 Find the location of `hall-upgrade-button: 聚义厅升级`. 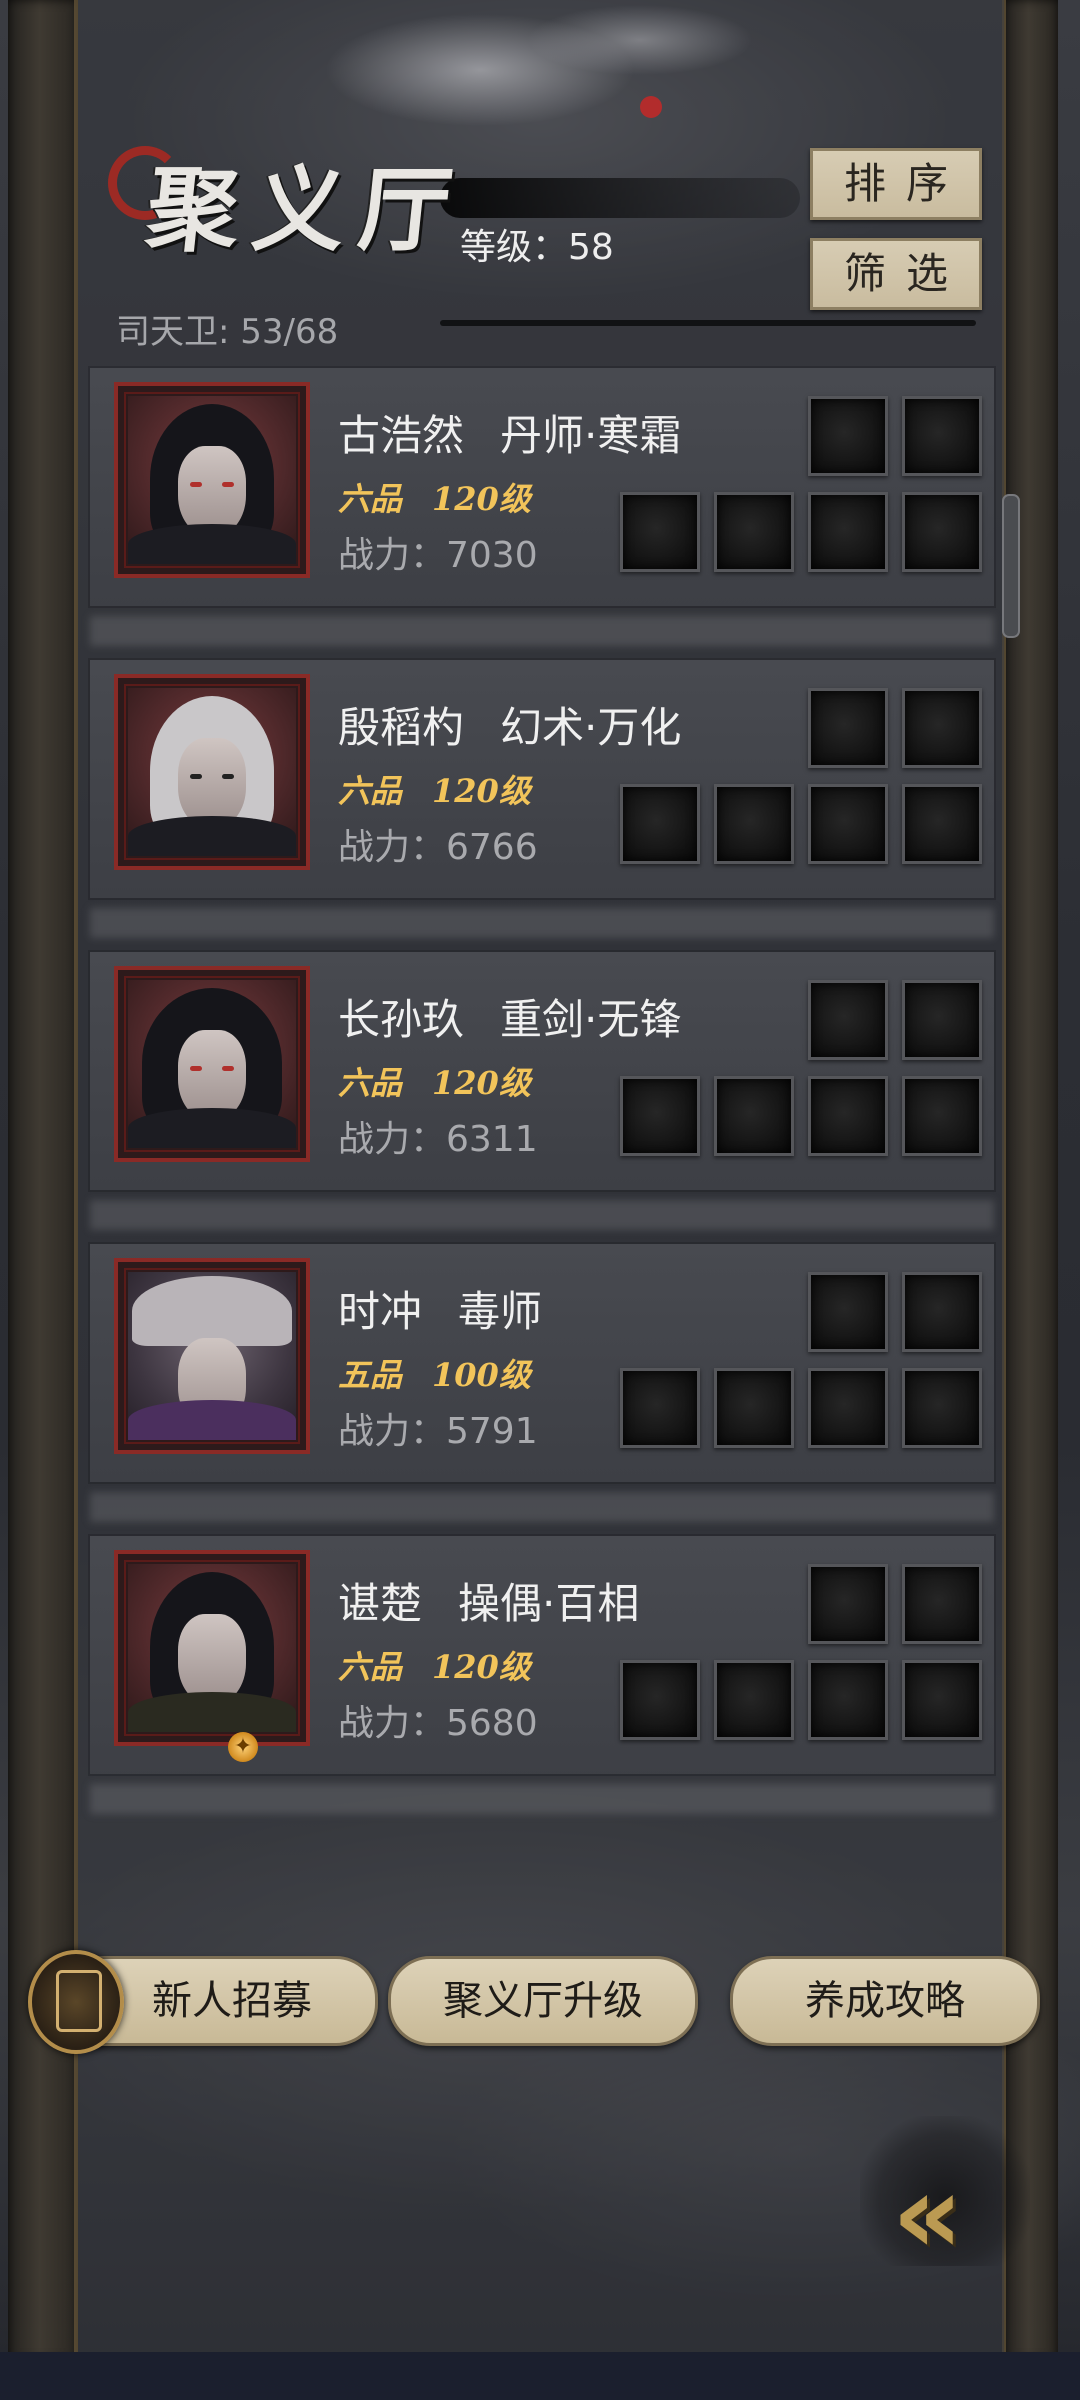

hall-upgrade-button: 聚义厅升级 is located at coordinates (543, 2001).